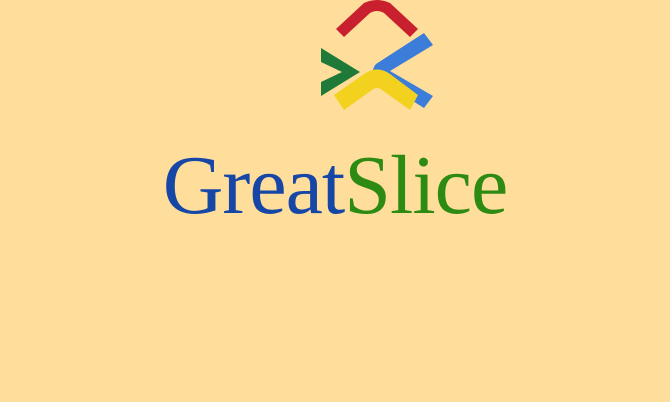 The image size is (670, 402). I want to click on logo-top-chevron, so click(377, 18).